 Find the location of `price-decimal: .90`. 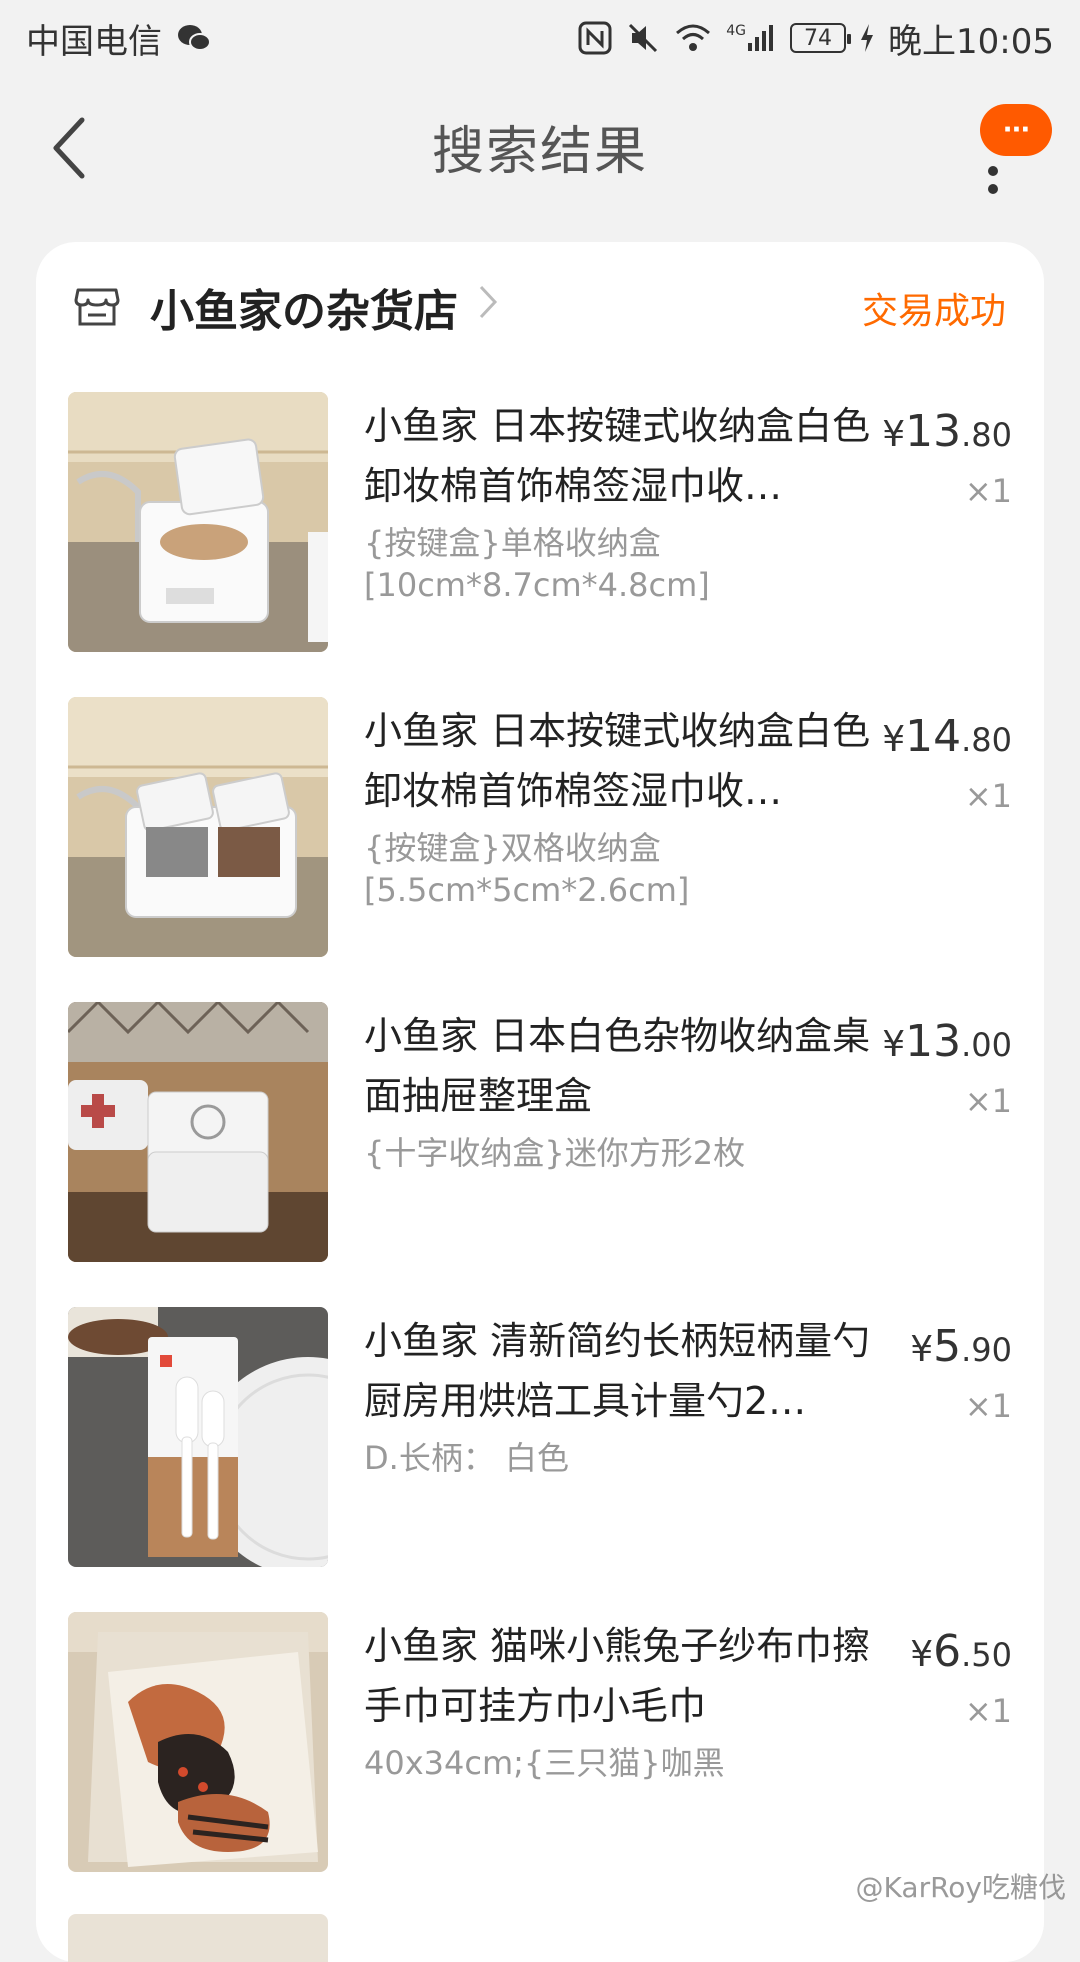

price-decimal: .90 is located at coordinates (986, 1350).